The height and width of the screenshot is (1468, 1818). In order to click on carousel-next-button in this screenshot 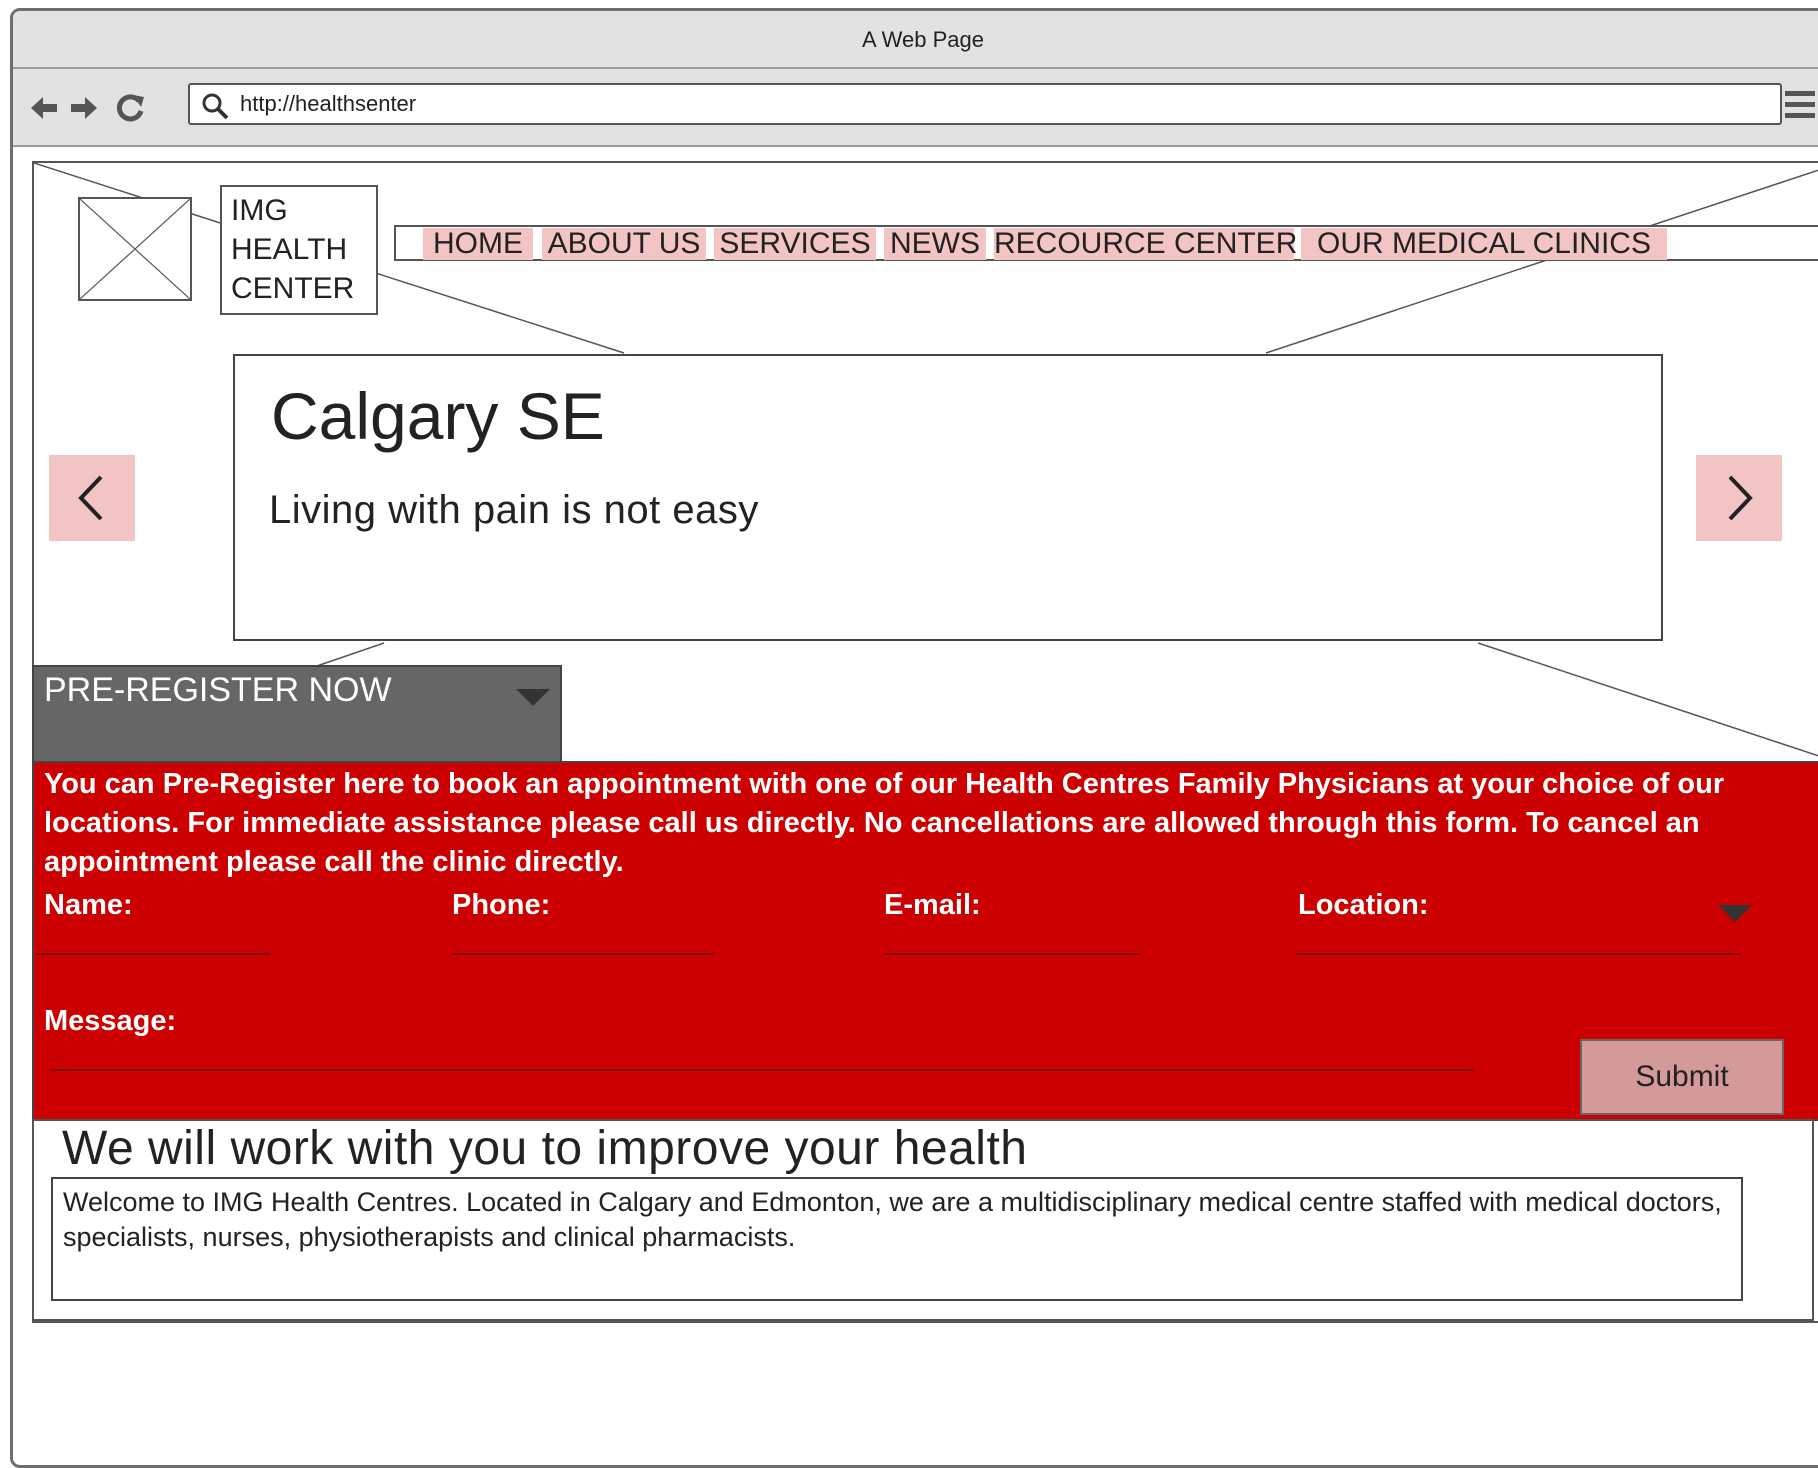, I will do `click(1739, 498)`.